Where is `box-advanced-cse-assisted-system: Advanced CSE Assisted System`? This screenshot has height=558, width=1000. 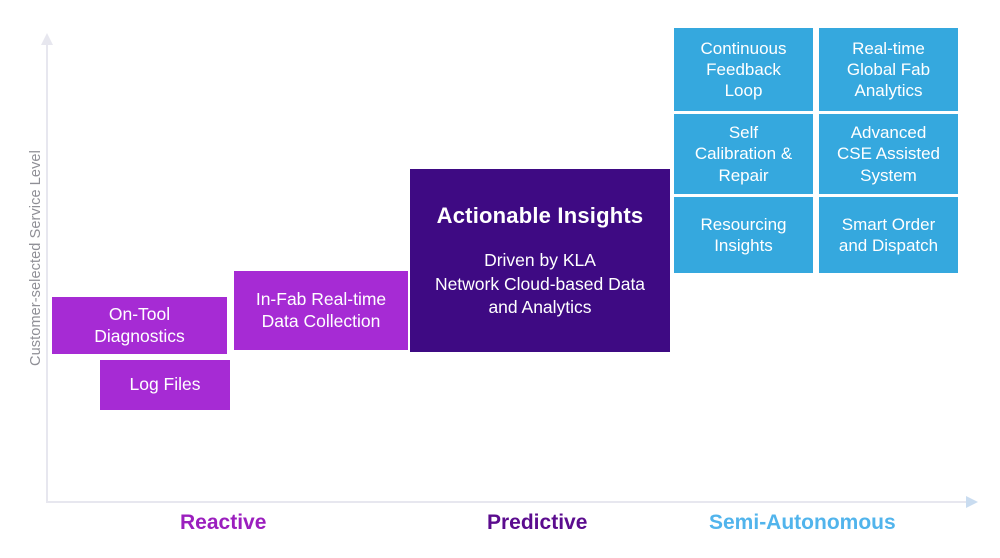 box-advanced-cse-assisted-system: Advanced CSE Assisted System is located at coordinates (888, 154).